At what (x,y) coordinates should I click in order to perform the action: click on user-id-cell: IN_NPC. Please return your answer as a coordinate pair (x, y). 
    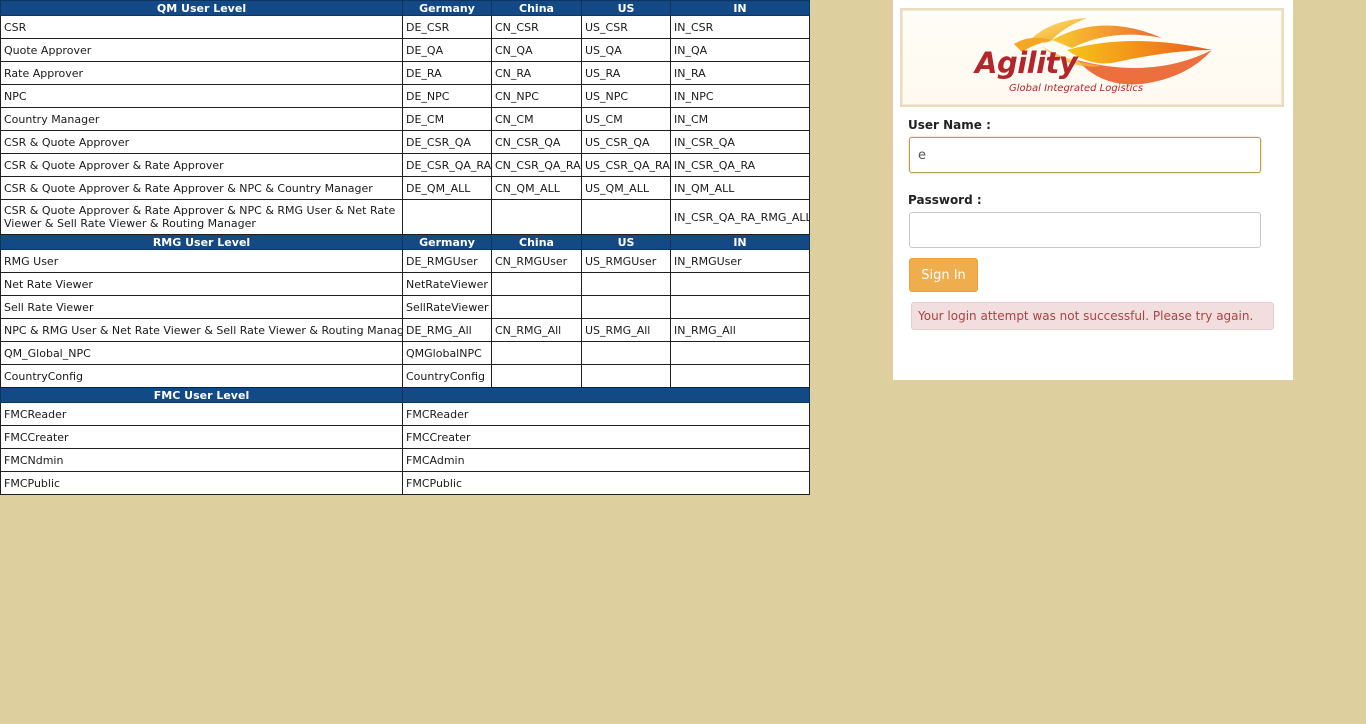
    Looking at the image, I should click on (740, 96).